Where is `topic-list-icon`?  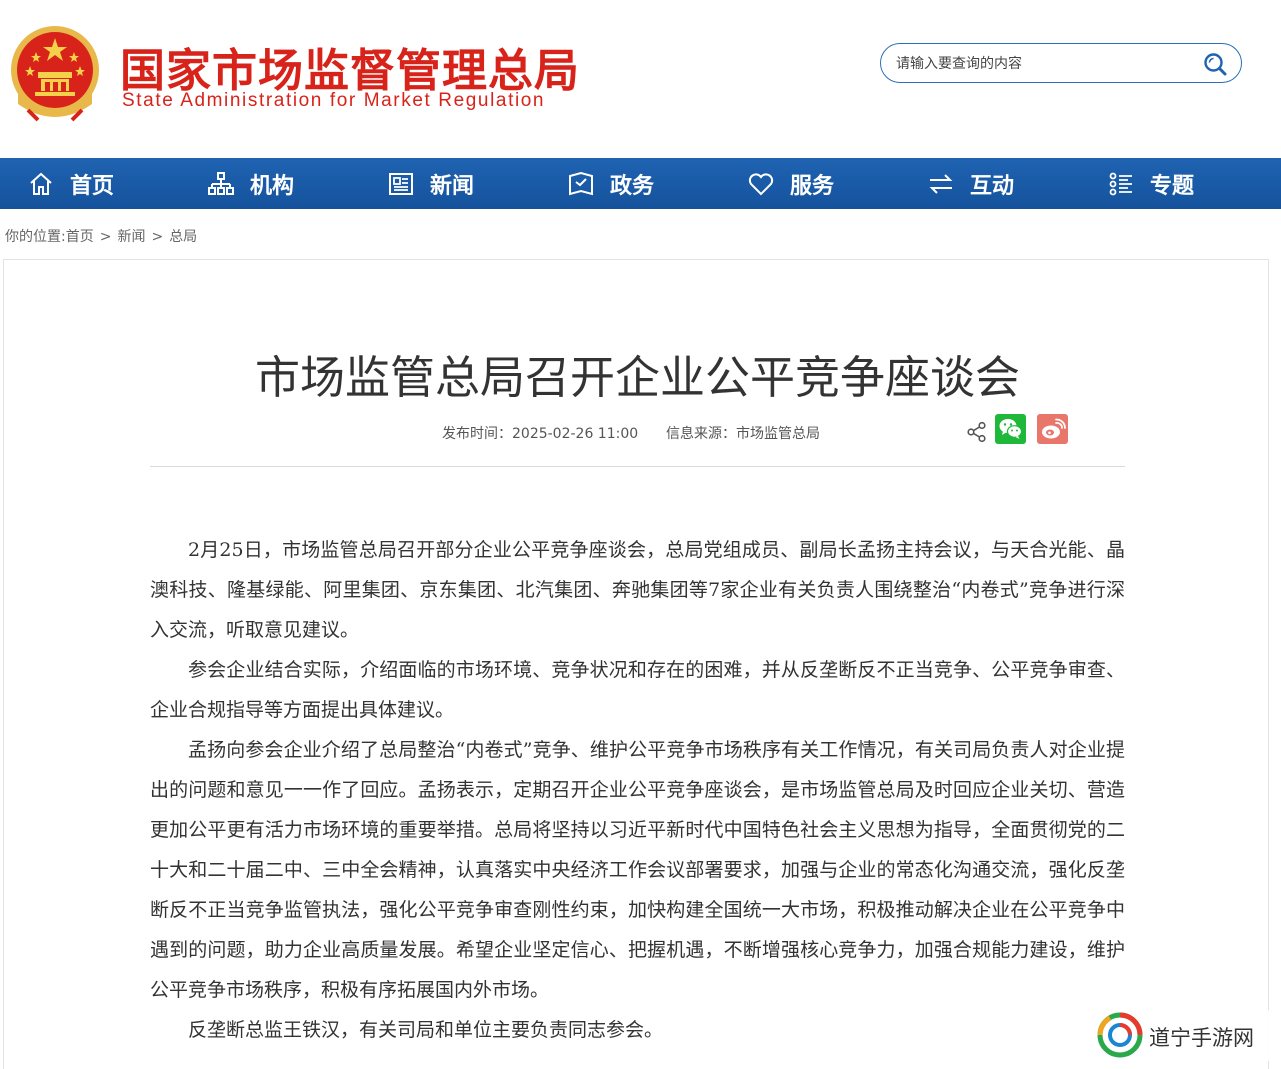
topic-list-icon is located at coordinates (1120, 183).